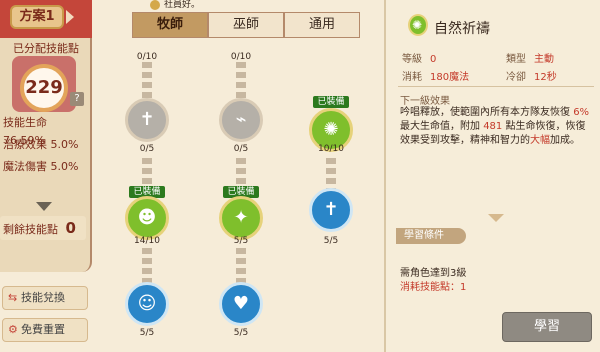 The height and width of the screenshot is (352, 600). I want to click on swap-icon: ⇆, so click(13, 297).